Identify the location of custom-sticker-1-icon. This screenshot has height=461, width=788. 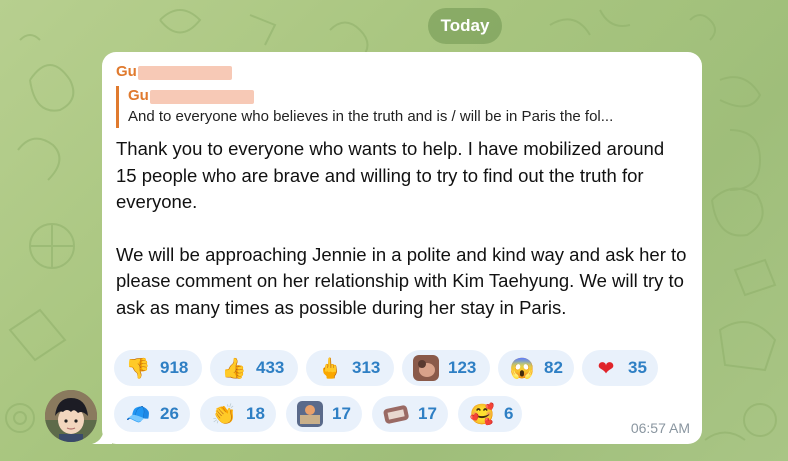
(426, 368).